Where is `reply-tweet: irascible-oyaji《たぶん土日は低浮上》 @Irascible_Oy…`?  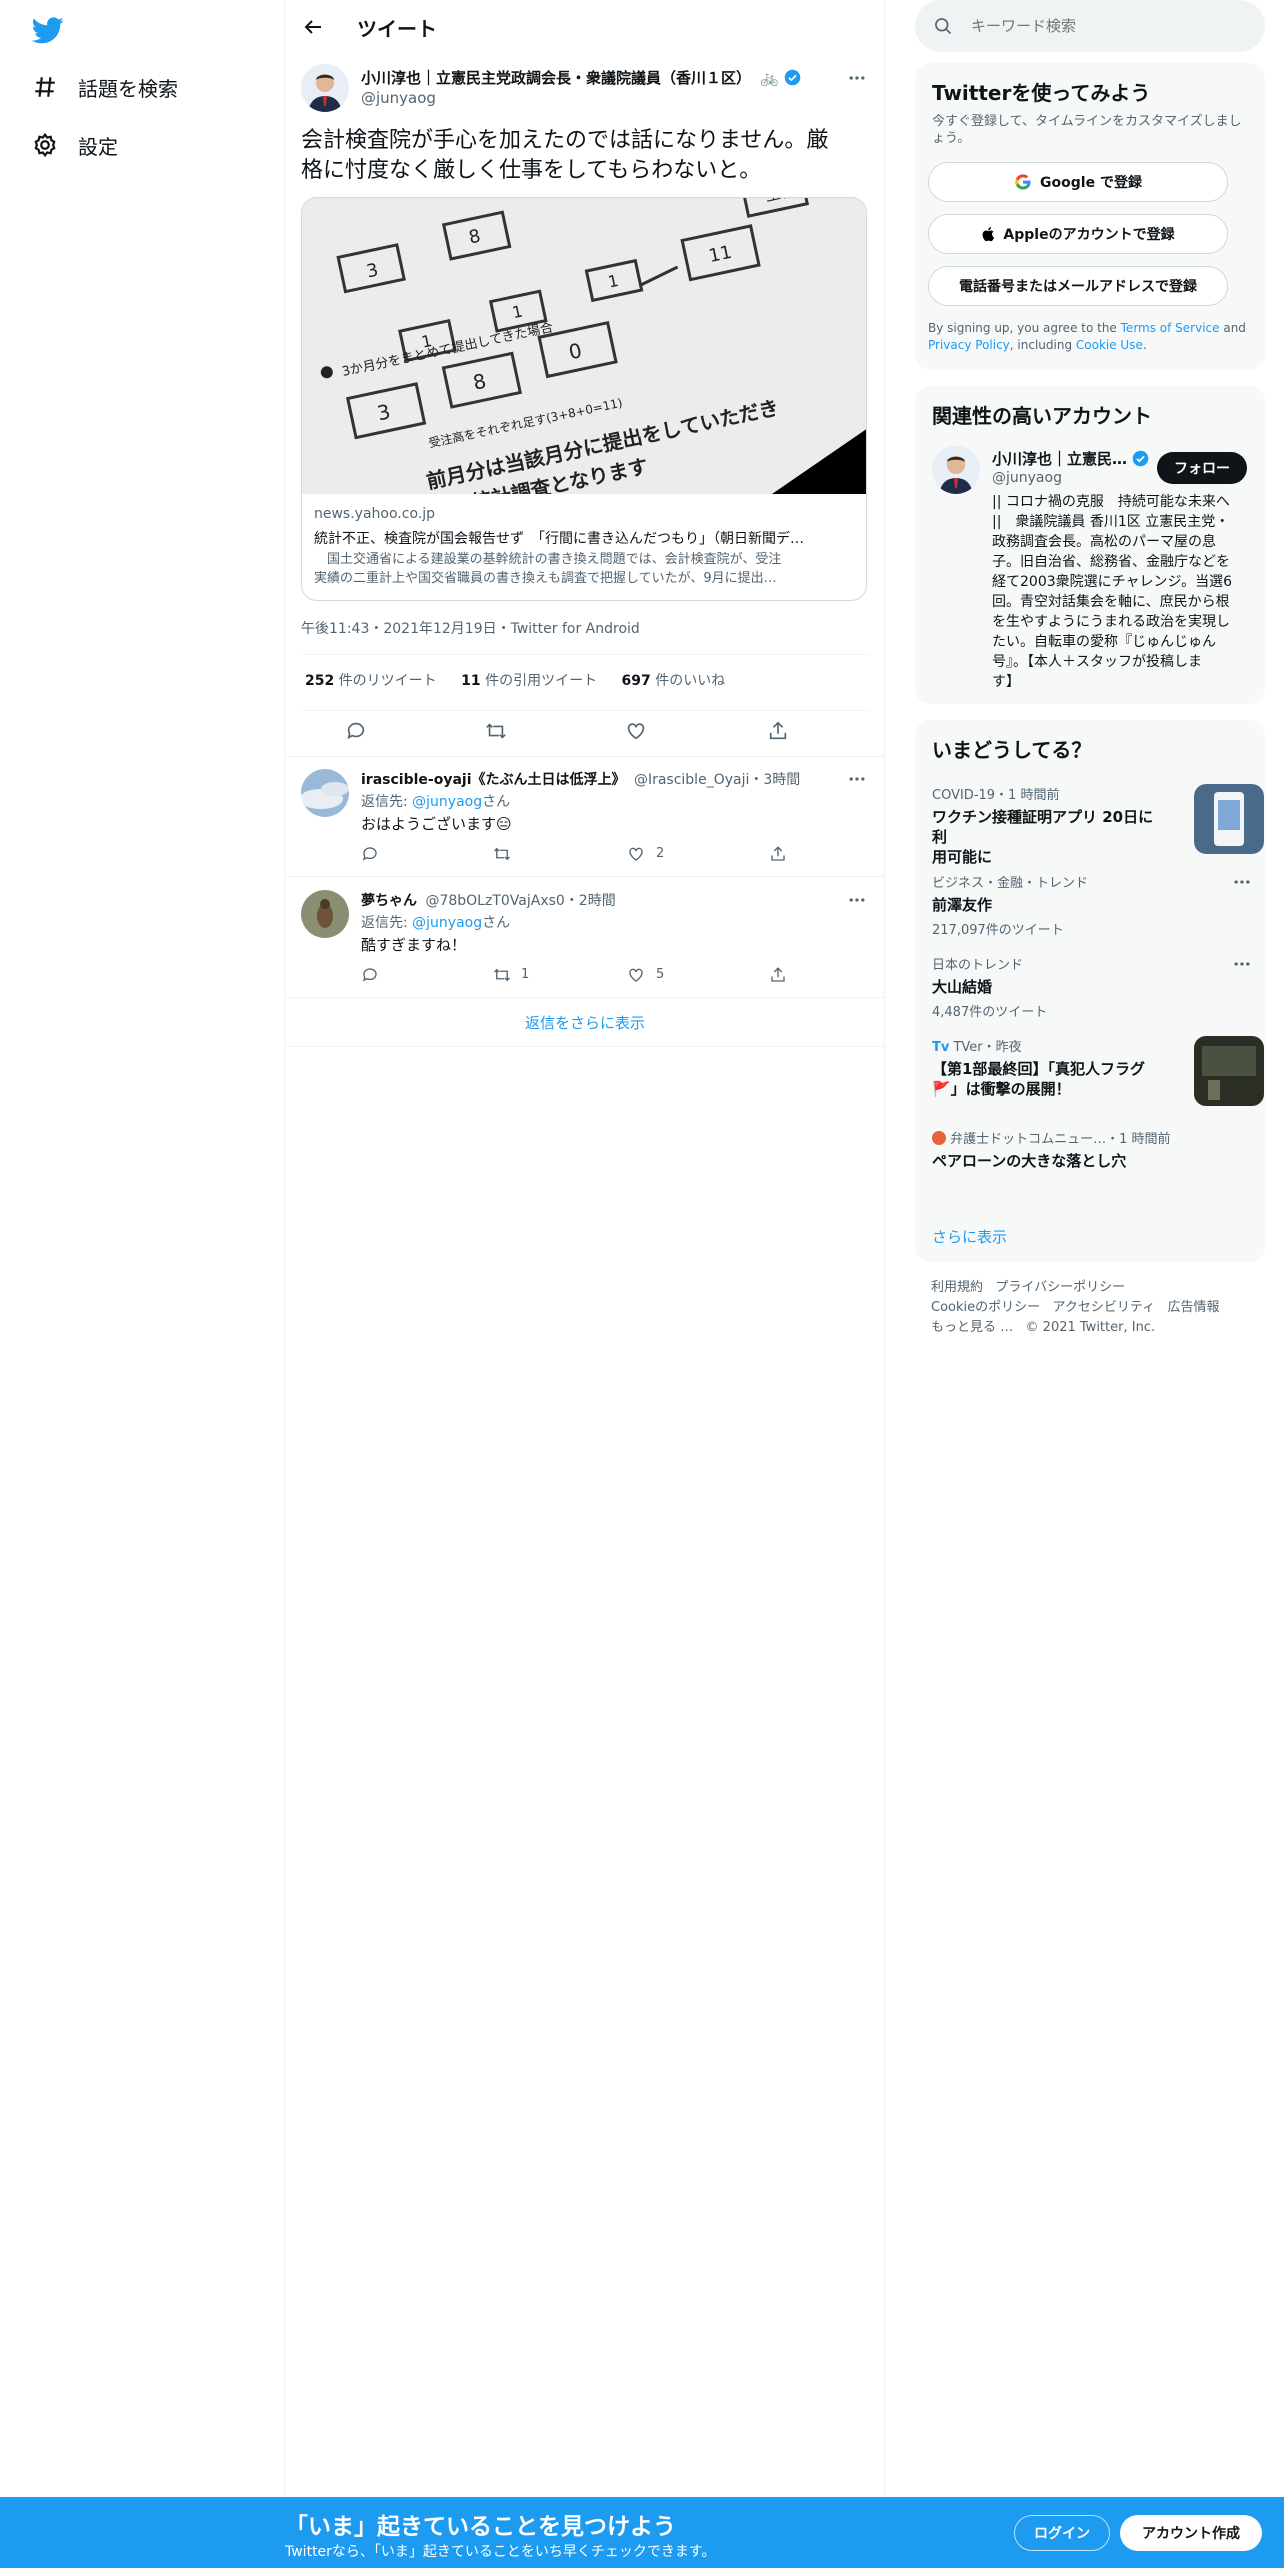 reply-tweet: irascible-oyaji《たぶん土日は低浮上》 @Irascible_Oy… is located at coordinates (585, 817).